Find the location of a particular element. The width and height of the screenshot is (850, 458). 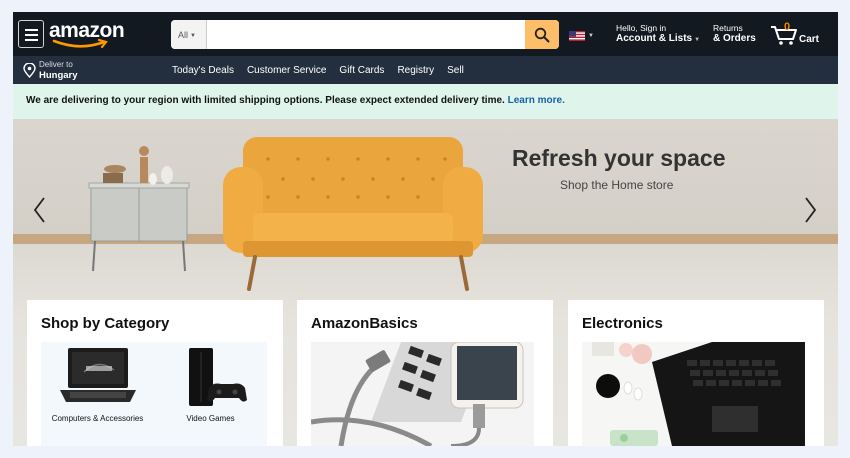

account-greeting: Hello, Sign in is located at coordinates (641, 28).